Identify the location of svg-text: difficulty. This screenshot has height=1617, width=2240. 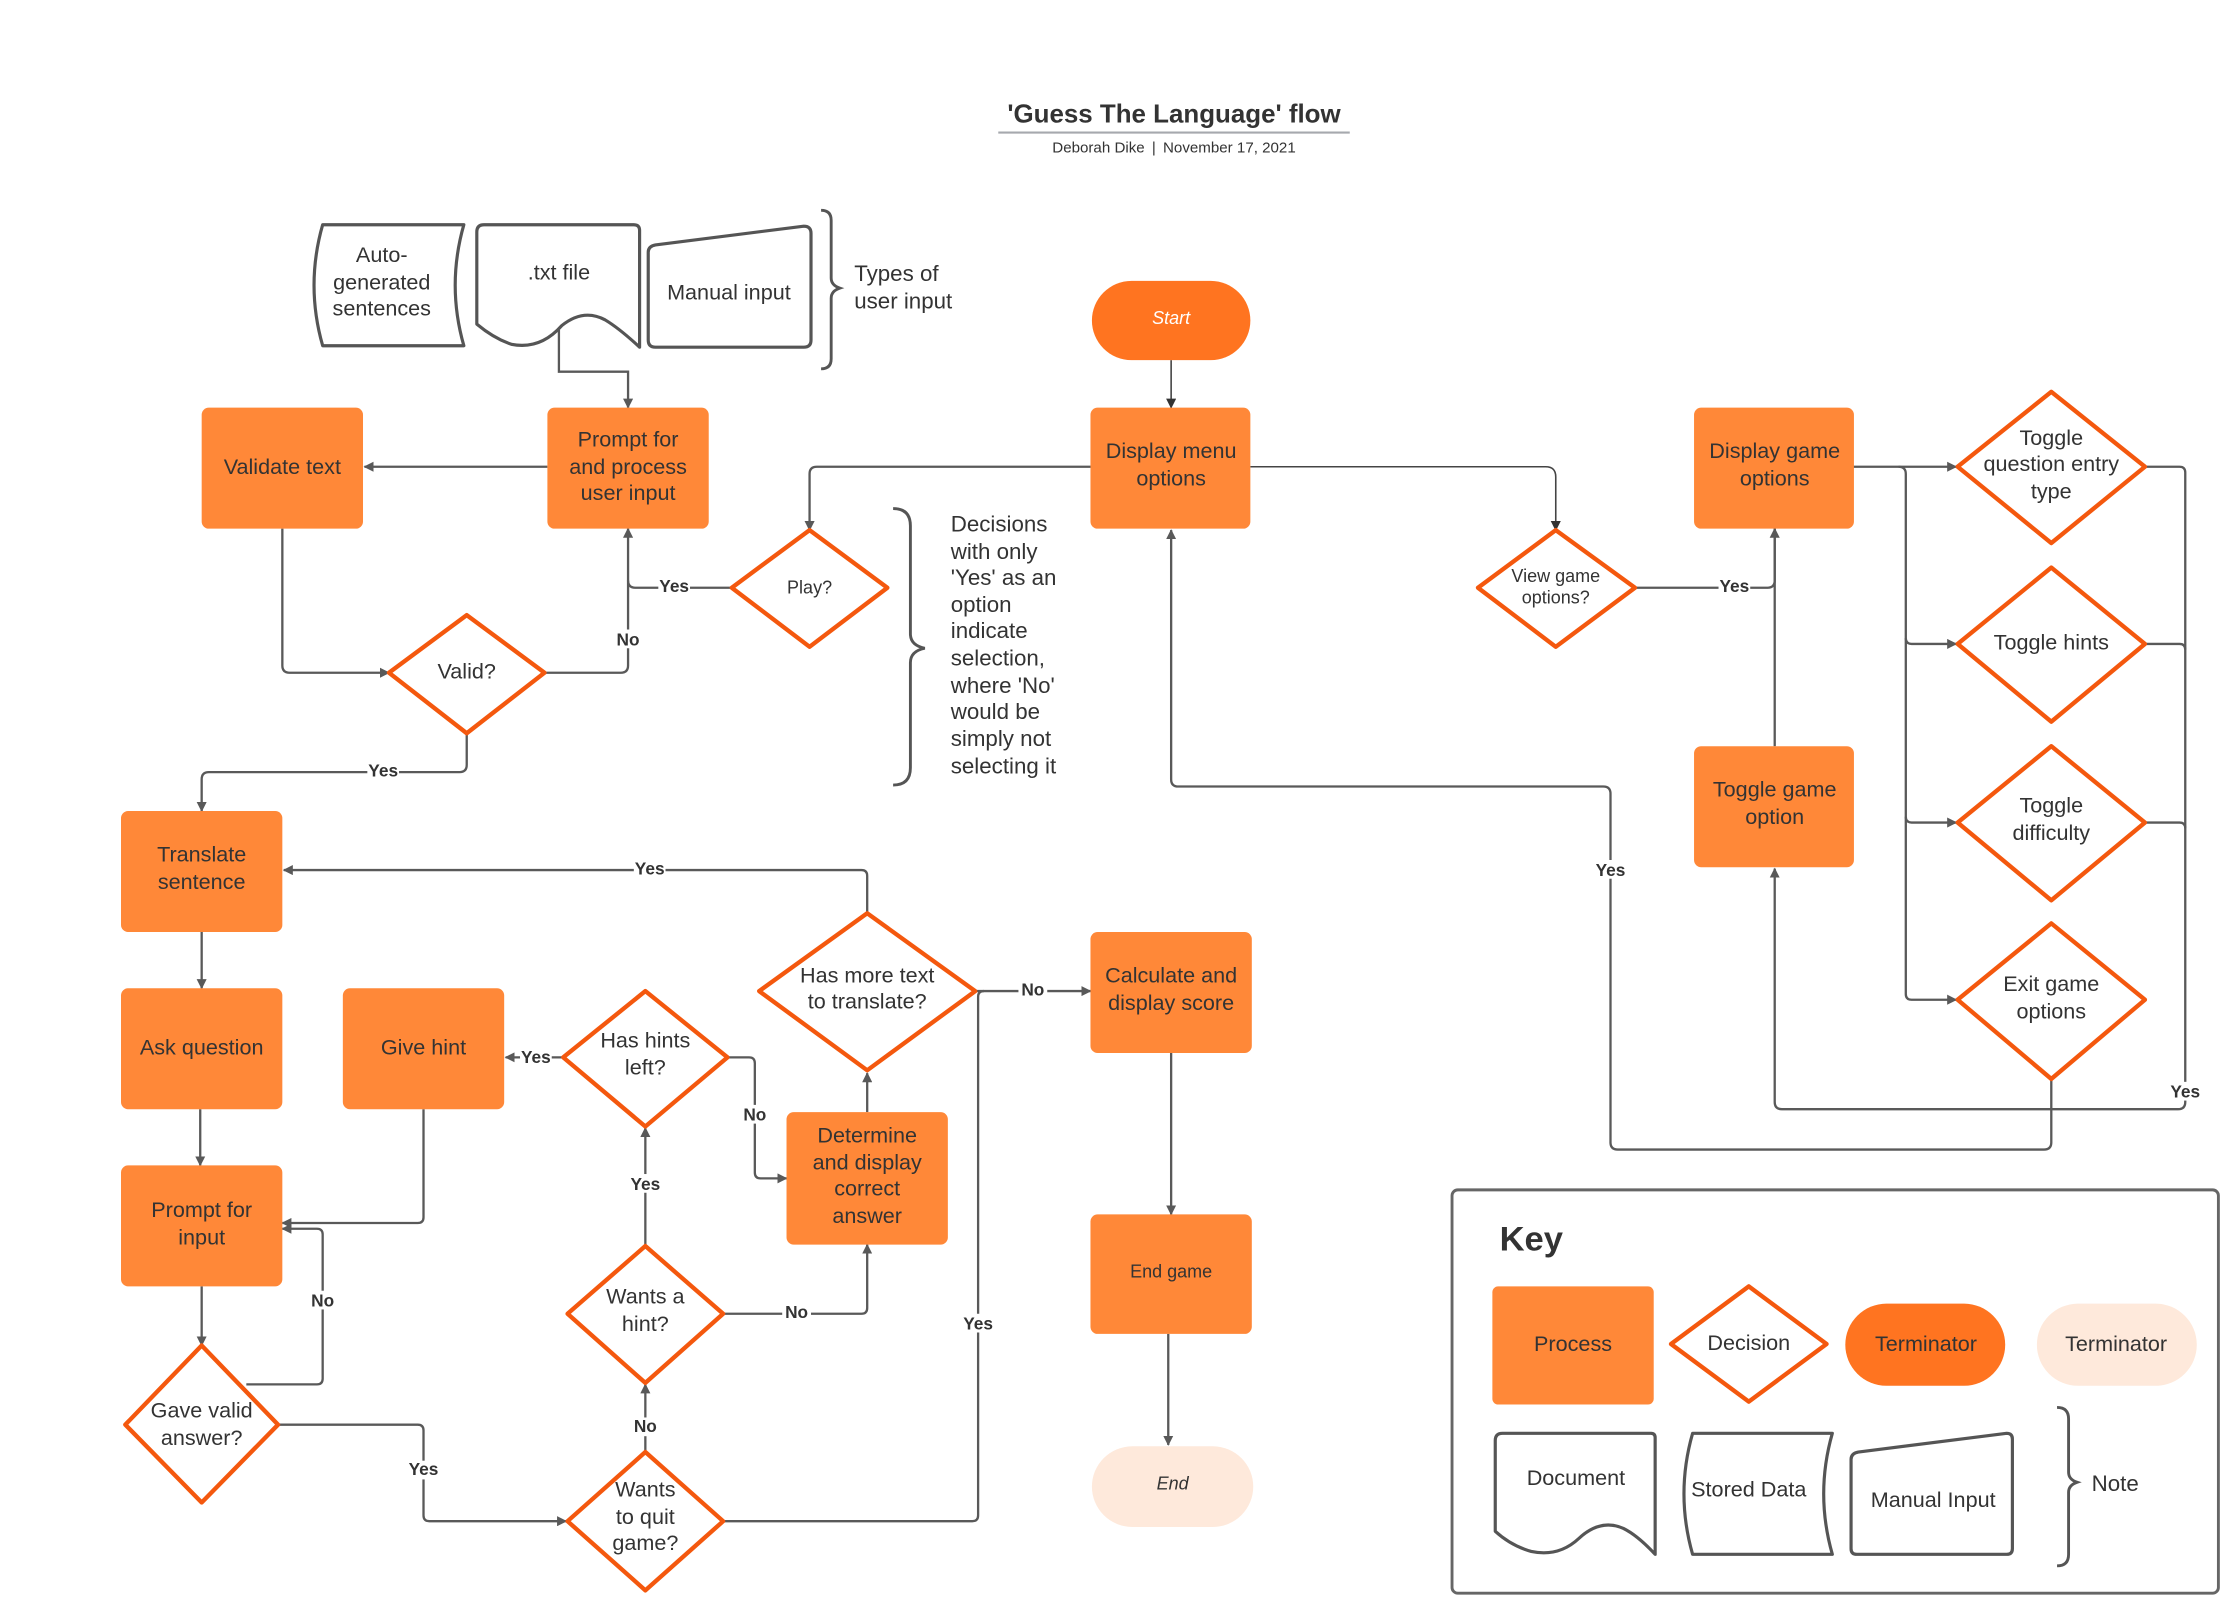
(2051, 832).